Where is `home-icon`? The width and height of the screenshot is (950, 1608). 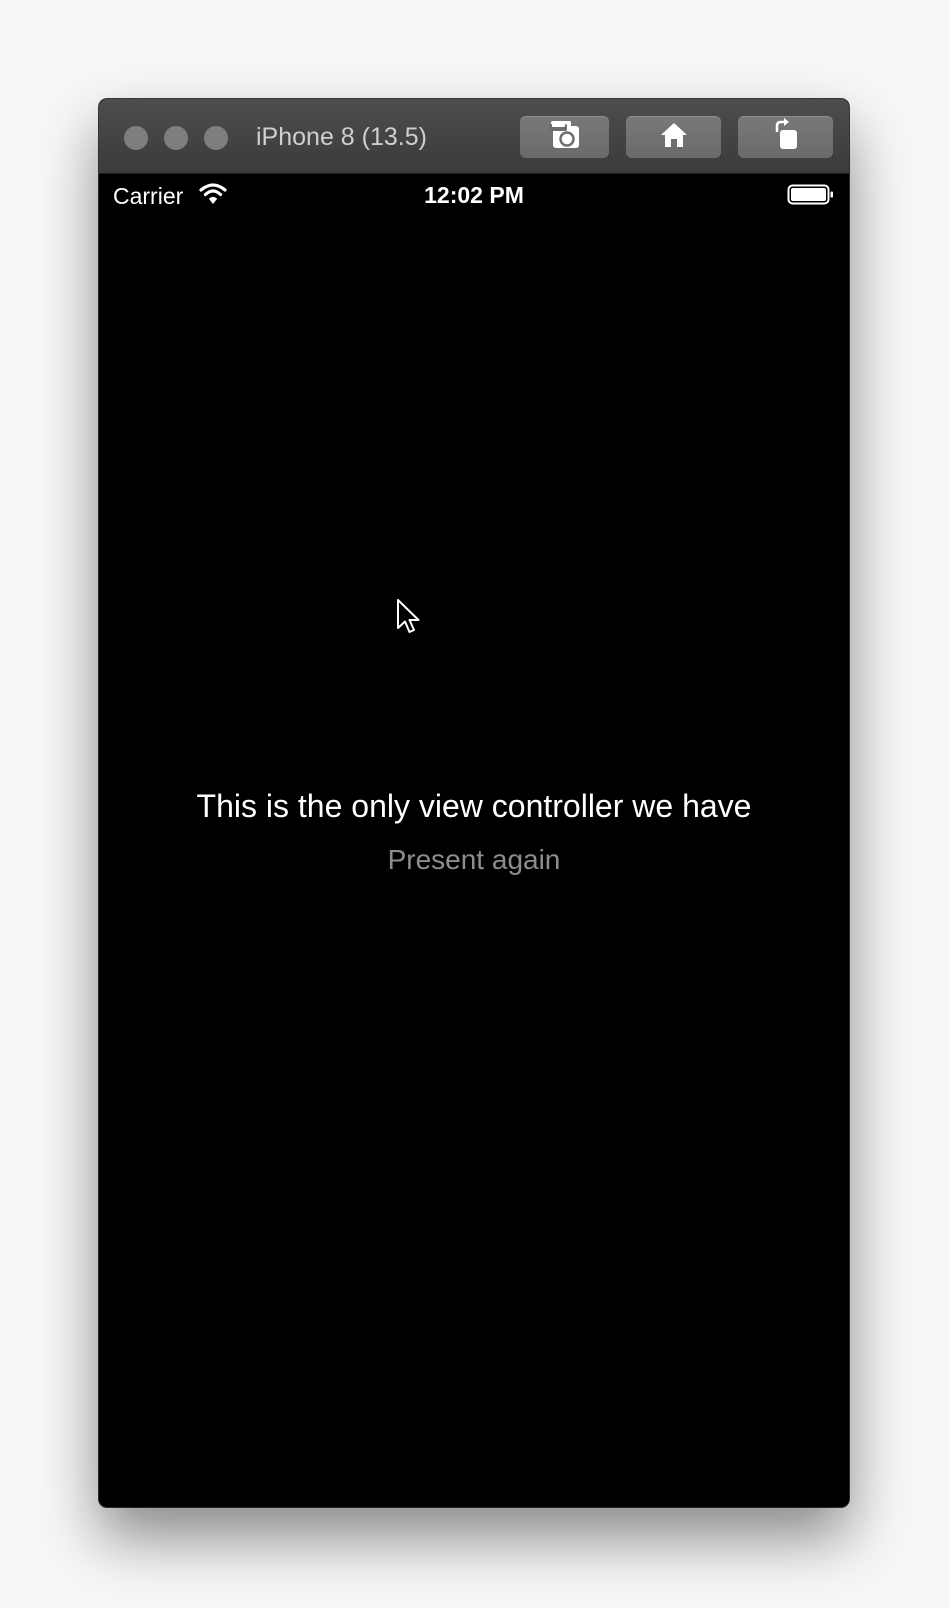
home-icon is located at coordinates (674, 137).